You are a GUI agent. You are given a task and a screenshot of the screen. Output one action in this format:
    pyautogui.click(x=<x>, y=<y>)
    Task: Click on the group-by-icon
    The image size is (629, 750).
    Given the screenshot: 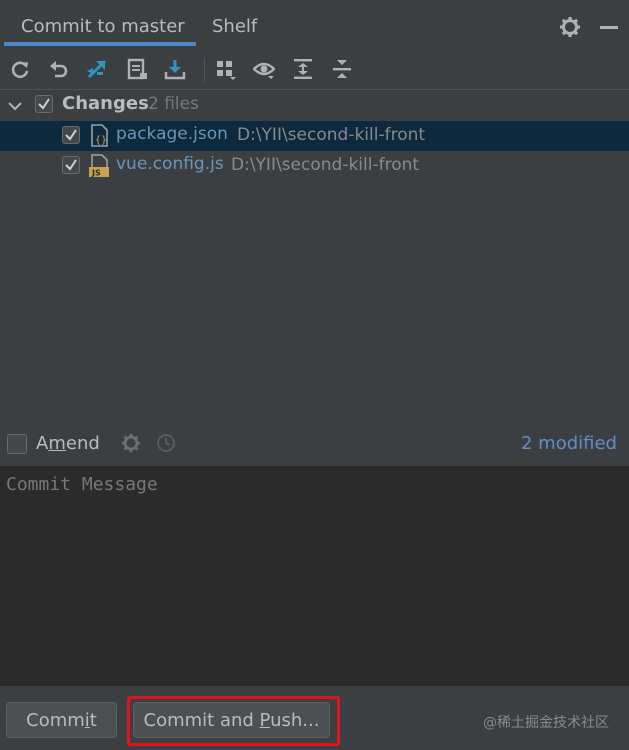 What is the action you would take?
    pyautogui.click(x=226, y=69)
    